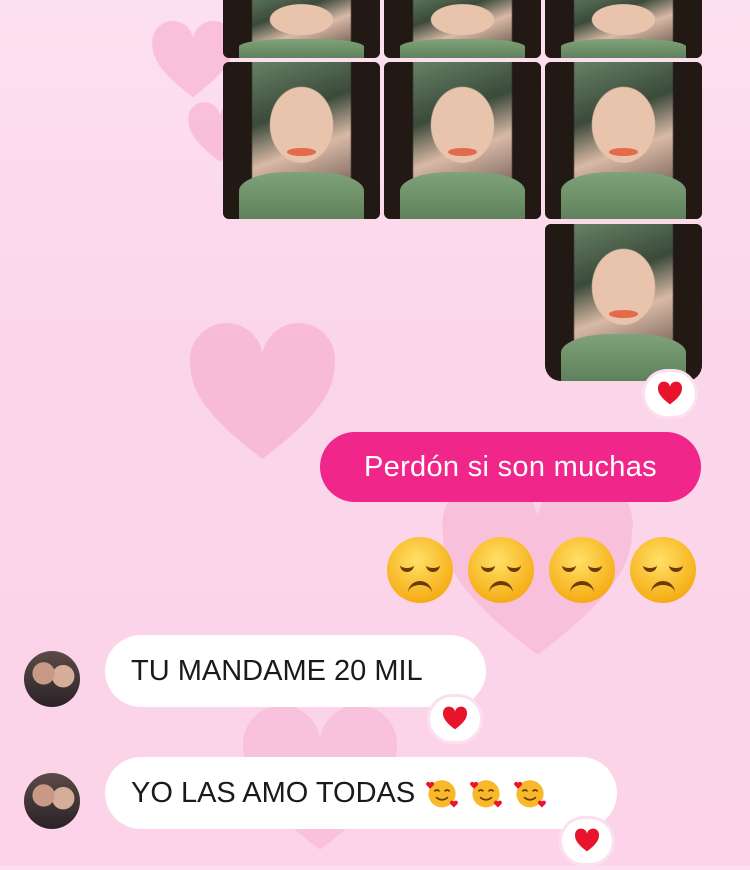 This screenshot has height=870, width=750. I want to click on message-text: Perdón si son muchas, so click(510, 466).